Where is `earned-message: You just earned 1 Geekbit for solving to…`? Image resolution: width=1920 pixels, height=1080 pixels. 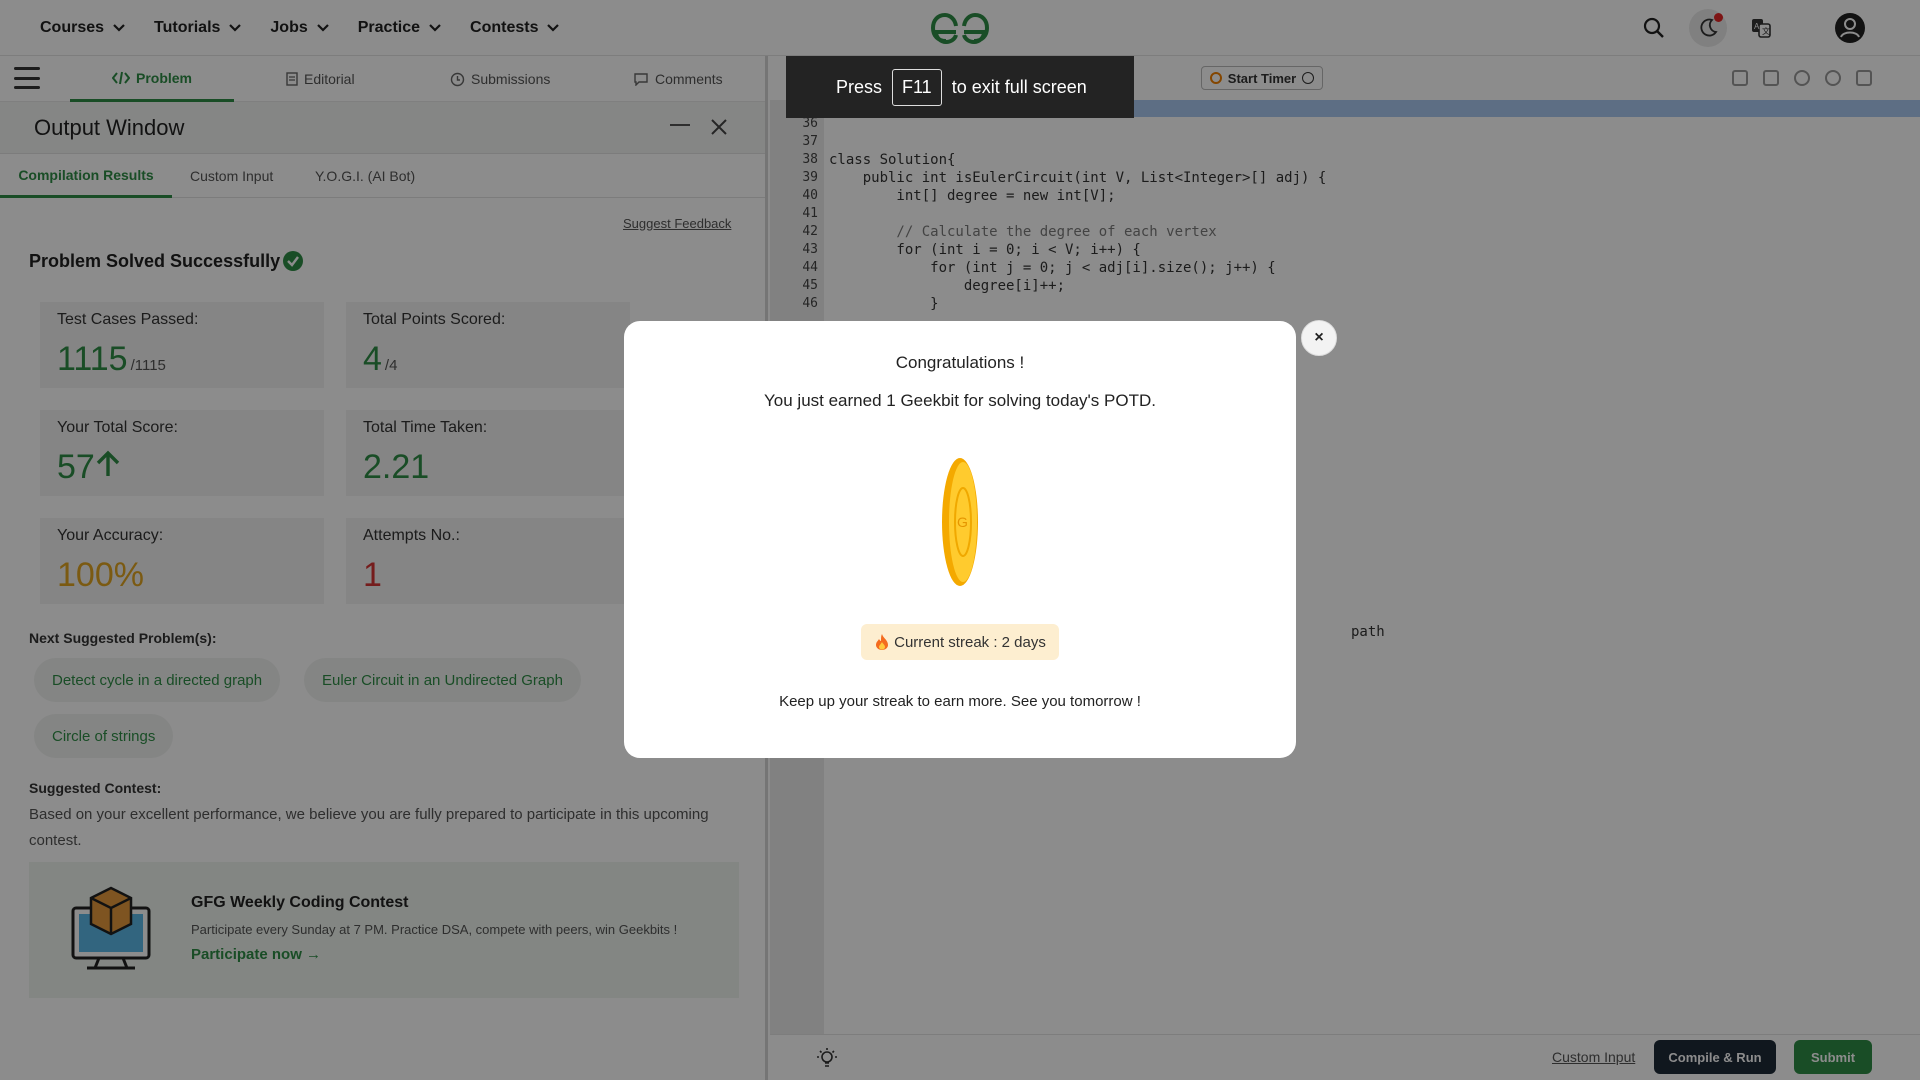
earned-message: You just earned 1 Geekbit for solving to… is located at coordinates (960, 400).